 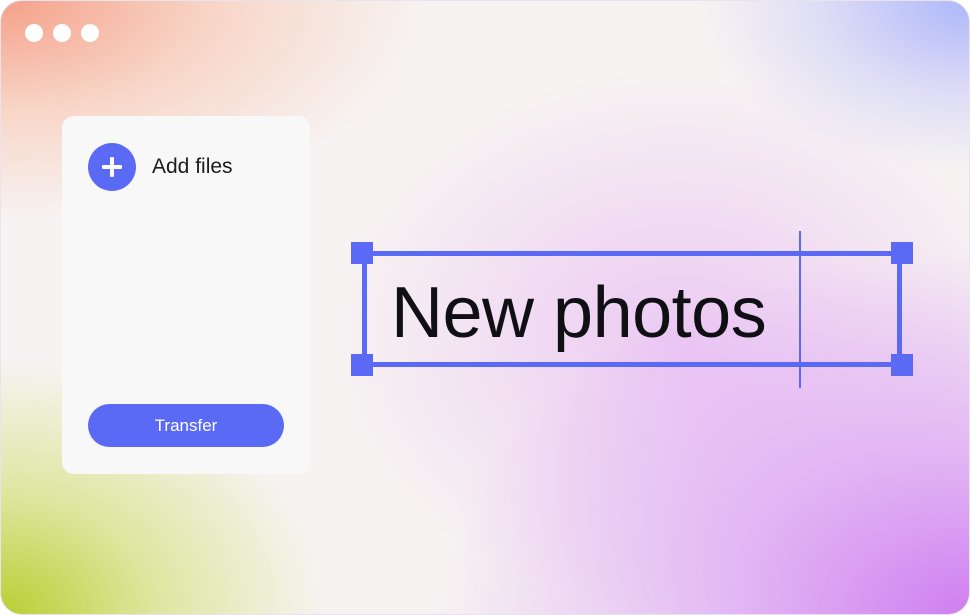 What do you see at coordinates (34, 33) in the screenshot?
I see `window-close-dot` at bounding box center [34, 33].